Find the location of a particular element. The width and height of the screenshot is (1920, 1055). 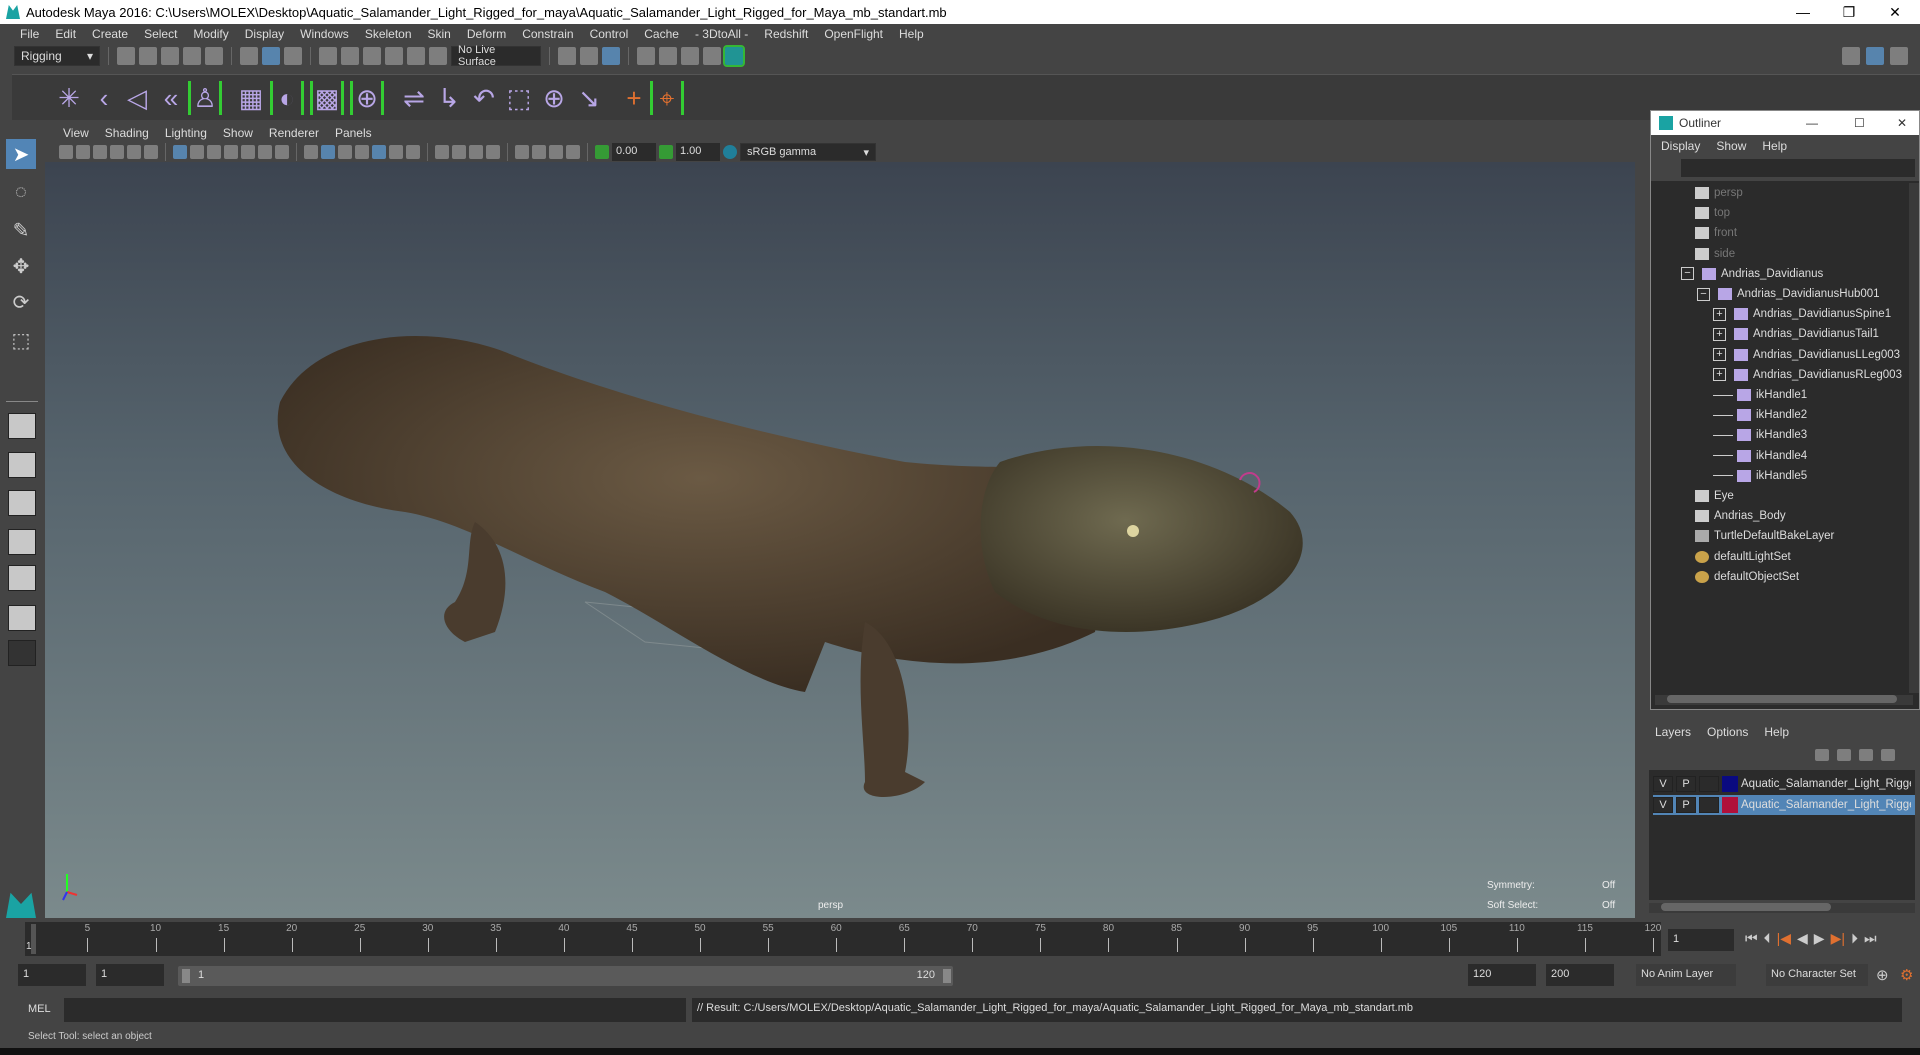

parent-constraint-icon: ⇌ is located at coordinates (414, 98).